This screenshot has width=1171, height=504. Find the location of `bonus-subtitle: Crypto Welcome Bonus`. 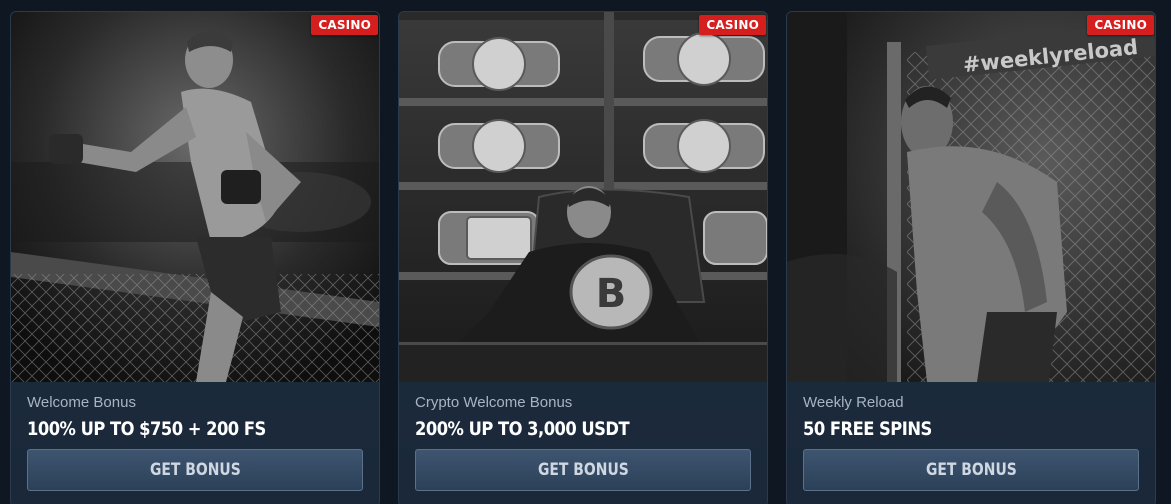

bonus-subtitle: Crypto Welcome Bonus is located at coordinates (494, 402).